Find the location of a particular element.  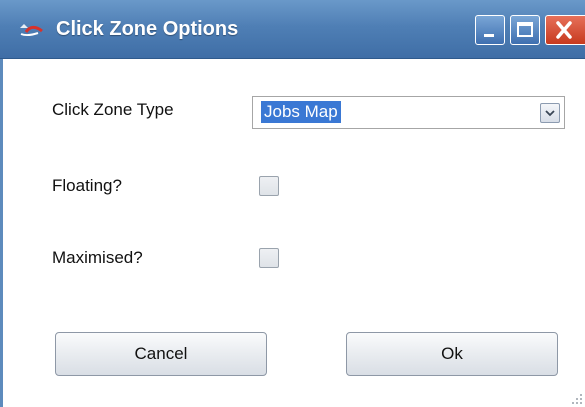

maximize-button is located at coordinates (525, 30).